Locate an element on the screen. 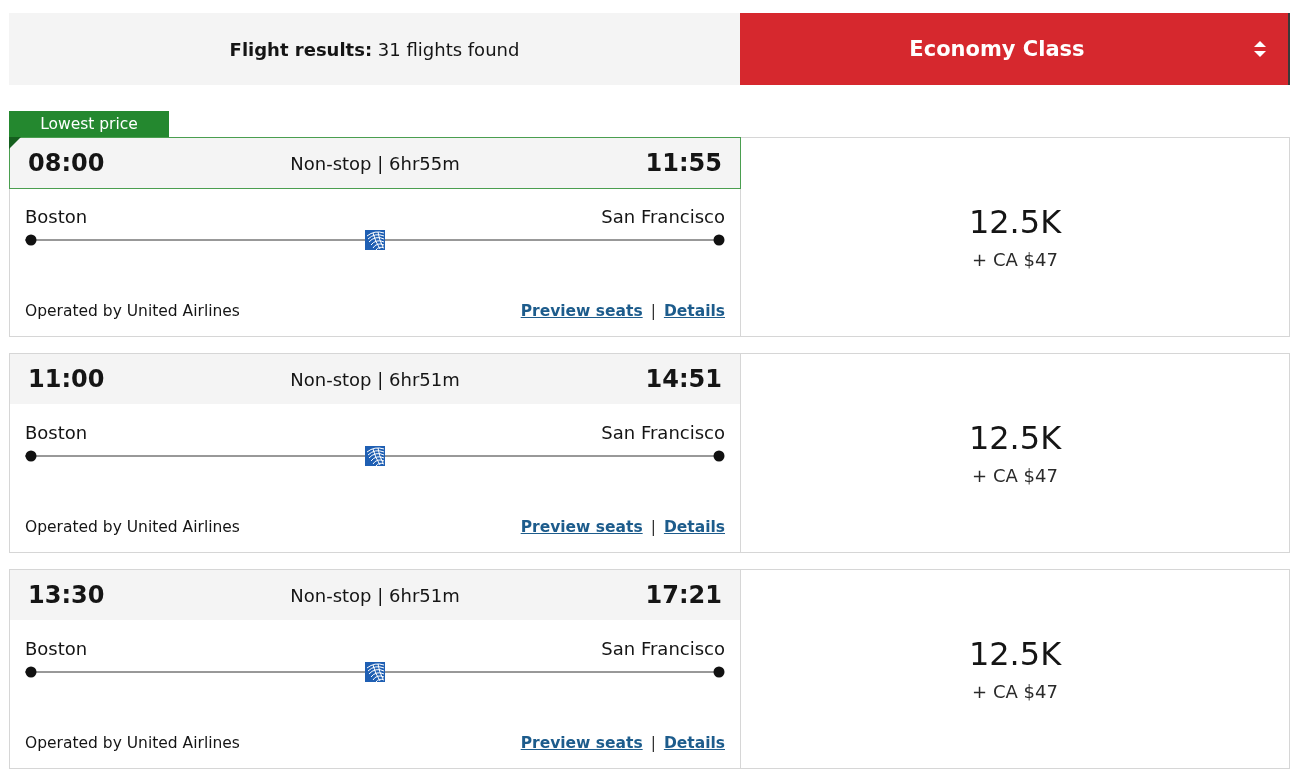 This screenshot has width=1292, height=779. cabin-class-dropdown: Economy Class is located at coordinates (1015, 49).